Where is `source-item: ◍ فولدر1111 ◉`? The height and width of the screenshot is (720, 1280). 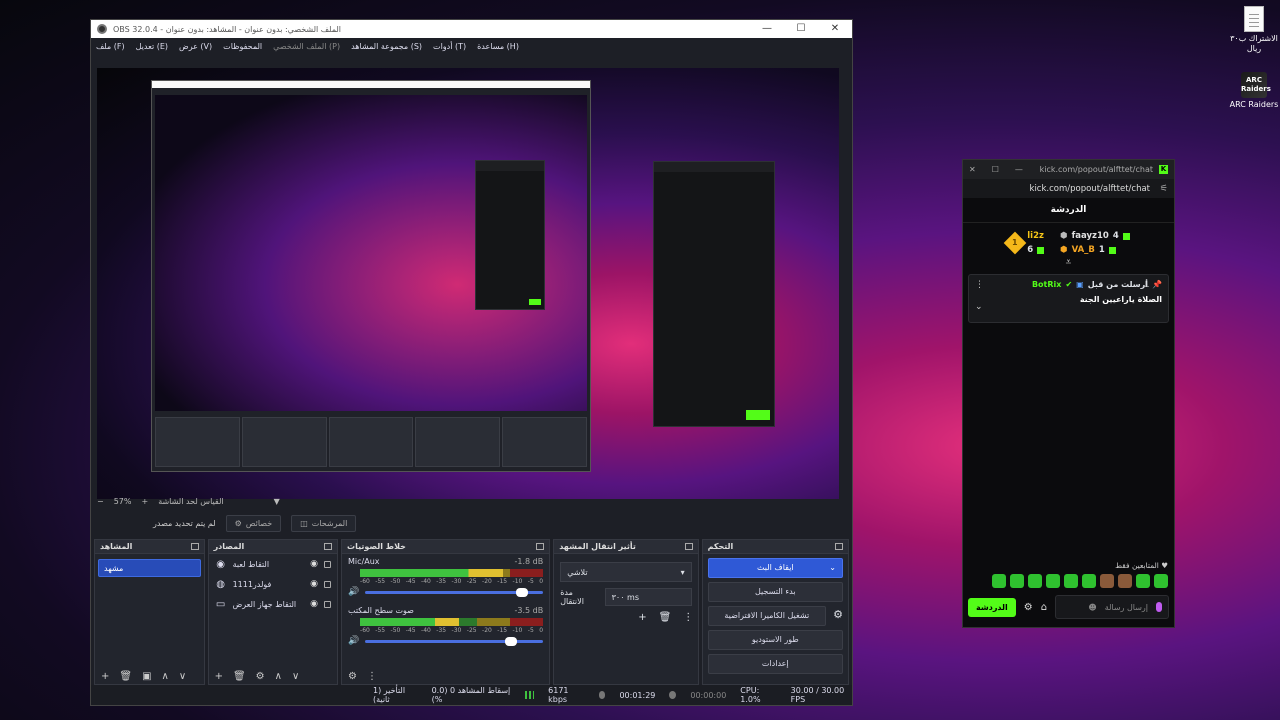
source-item: ◍ فولدر1111 ◉ is located at coordinates (273, 584).